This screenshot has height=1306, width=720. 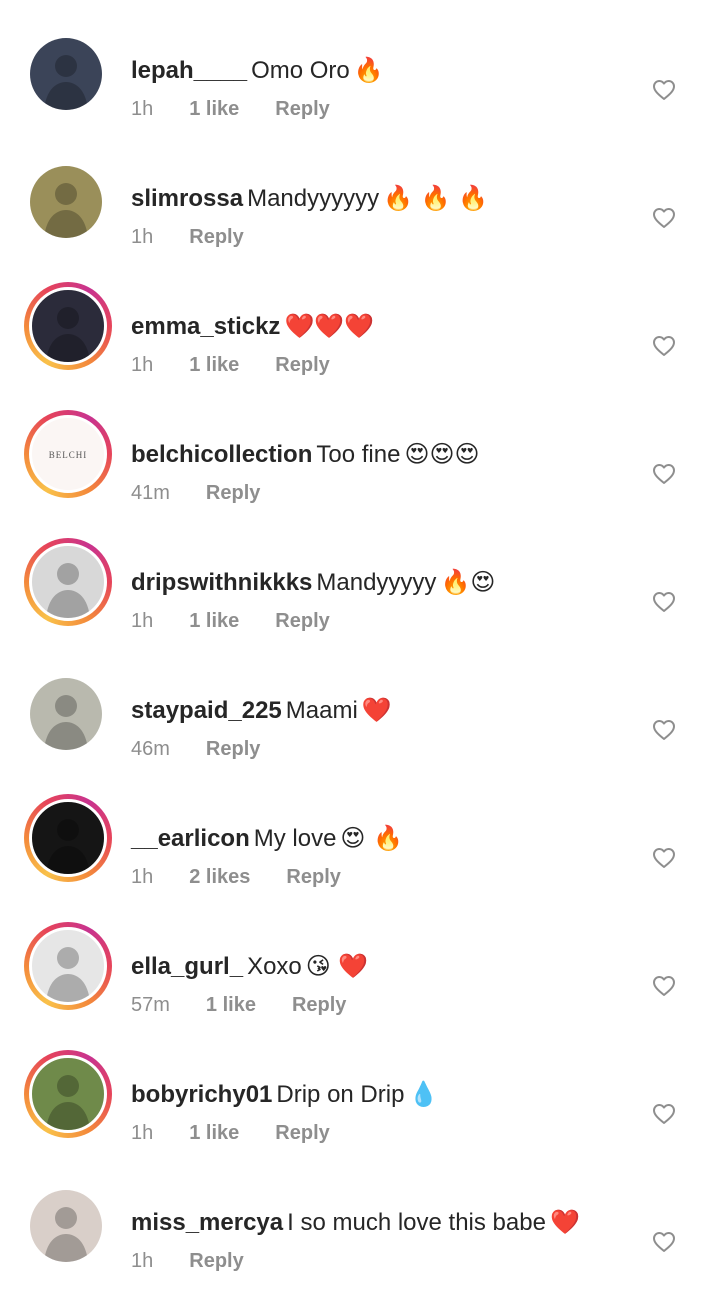 What do you see at coordinates (221, 582) in the screenshot?
I see `comment-username: dripswithnikkks` at bounding box center [221, 582].